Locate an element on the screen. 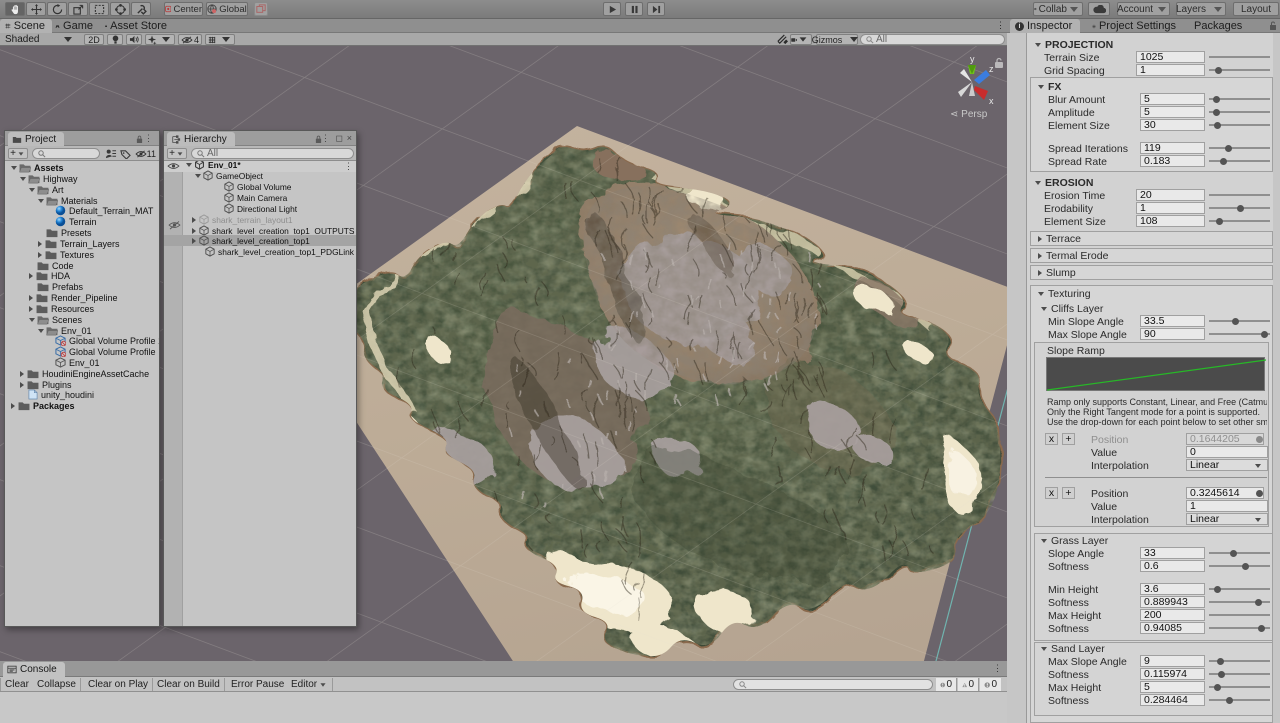 Image resolution: width=1280 pixels, height=723 pixels. svg-text: ⋖ Persp is located at coordinates (969, 114).